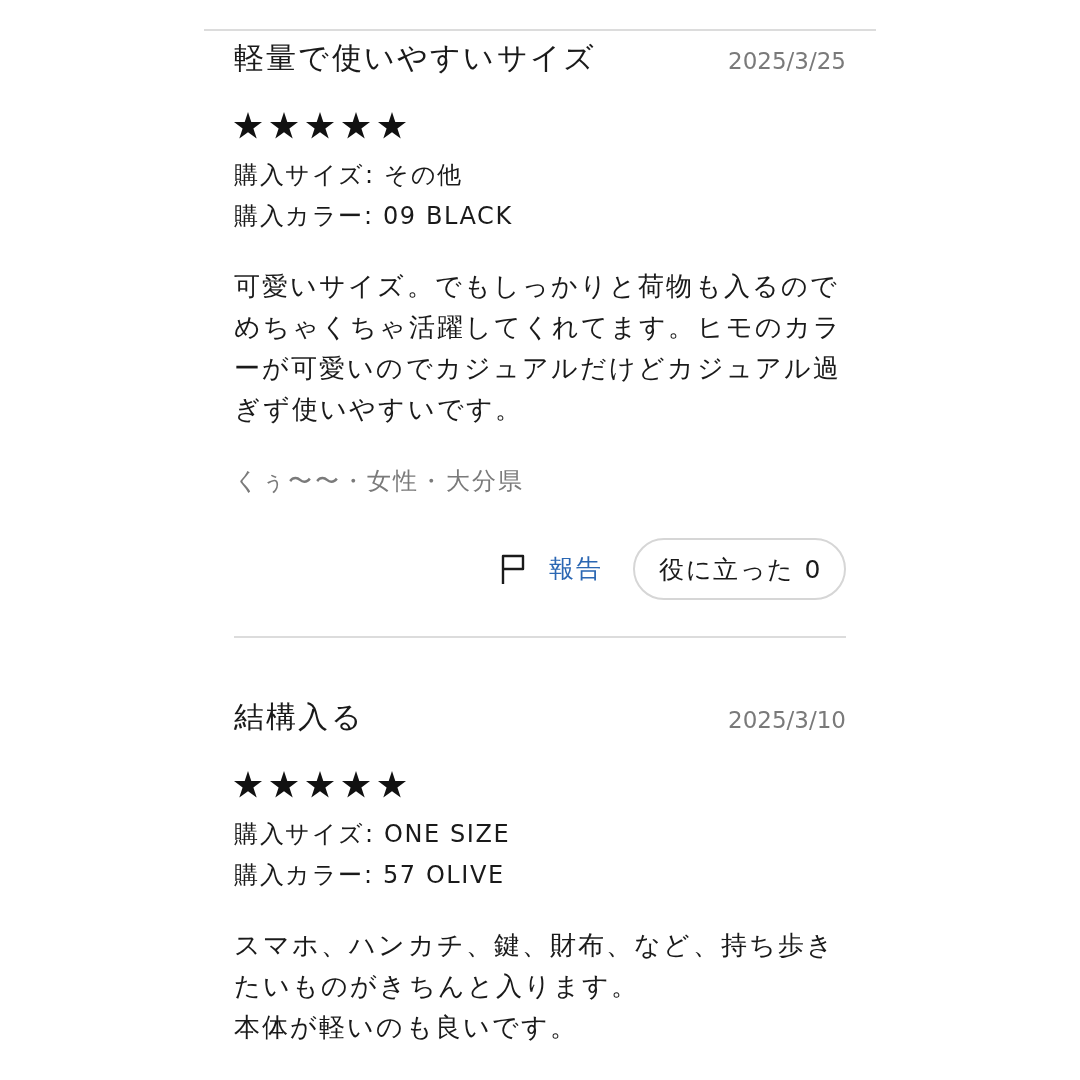 The image size is (1080, 1080). What do you see at coordinates (369, 875) in the screenshot?
I see `purchase-detail: 購入カラー: 57 OLIVE` at bounding box center [369, 875].